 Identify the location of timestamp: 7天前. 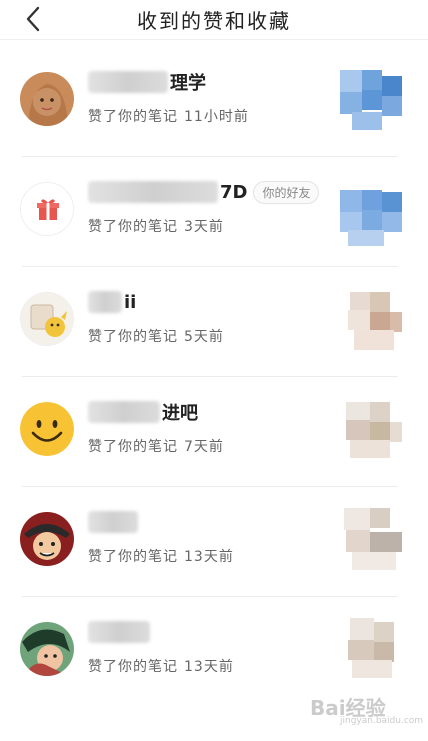
(204, 447).